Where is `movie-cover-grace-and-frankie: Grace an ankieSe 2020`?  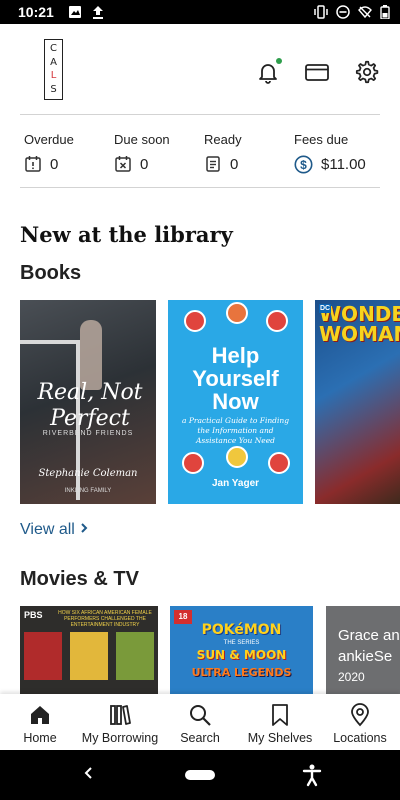
movie-cover-grace-and-frankie: Grace an ankieSe 2020 is located at coordinates (363, 650).